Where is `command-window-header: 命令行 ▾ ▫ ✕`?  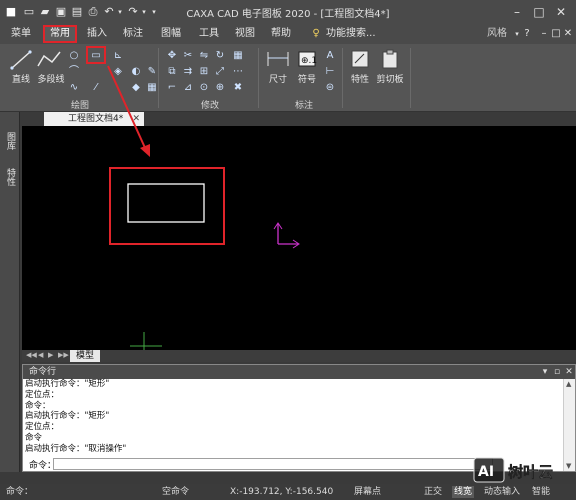 command-window-header: 命令行 ▾ ▫ ✕ is located at coordinates (299, 372).